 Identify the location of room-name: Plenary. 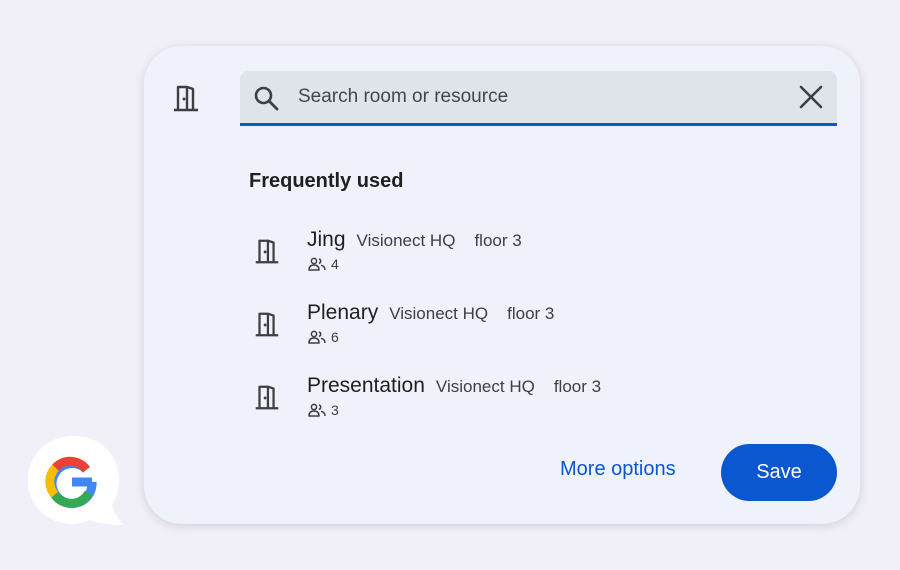
(343, 312).